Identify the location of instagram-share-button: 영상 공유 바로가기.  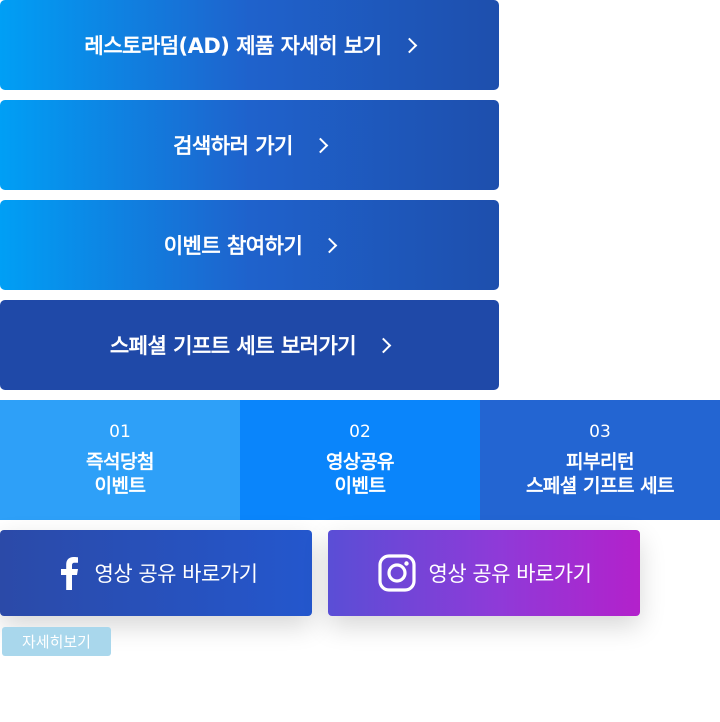
(484, 573).